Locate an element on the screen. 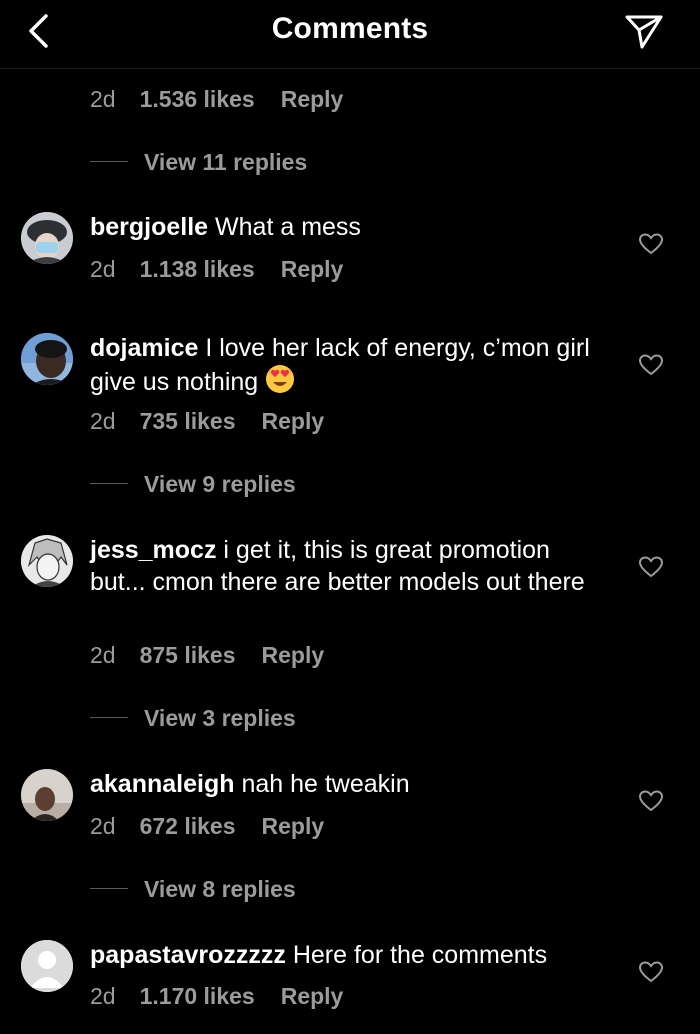  share-button is located at coordinates (644, 32).